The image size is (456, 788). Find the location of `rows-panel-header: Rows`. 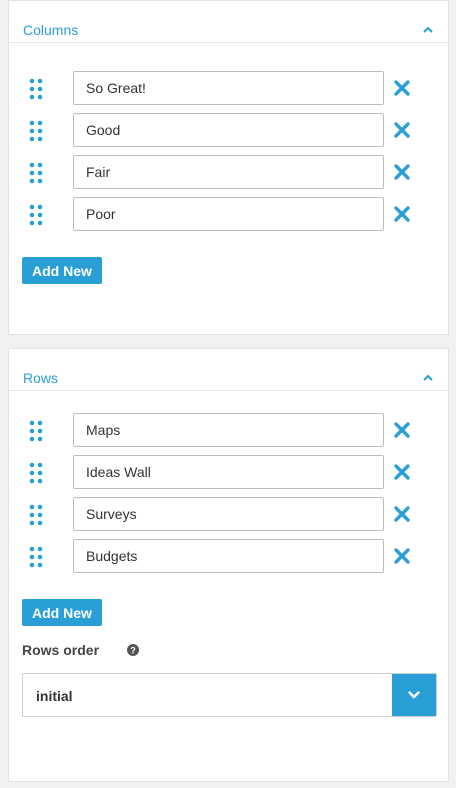

rows-panel-header: Rows is located at coordinates (228, 370).